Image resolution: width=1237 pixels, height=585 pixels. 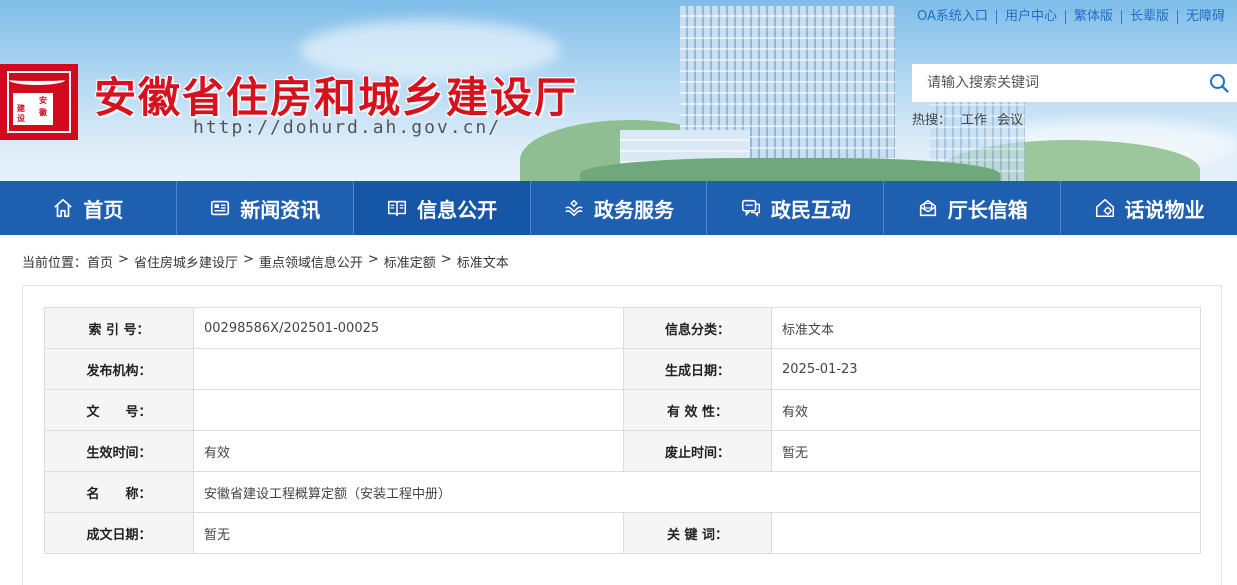 I want to click on mailbox-icon, so click(x=927, y=208).